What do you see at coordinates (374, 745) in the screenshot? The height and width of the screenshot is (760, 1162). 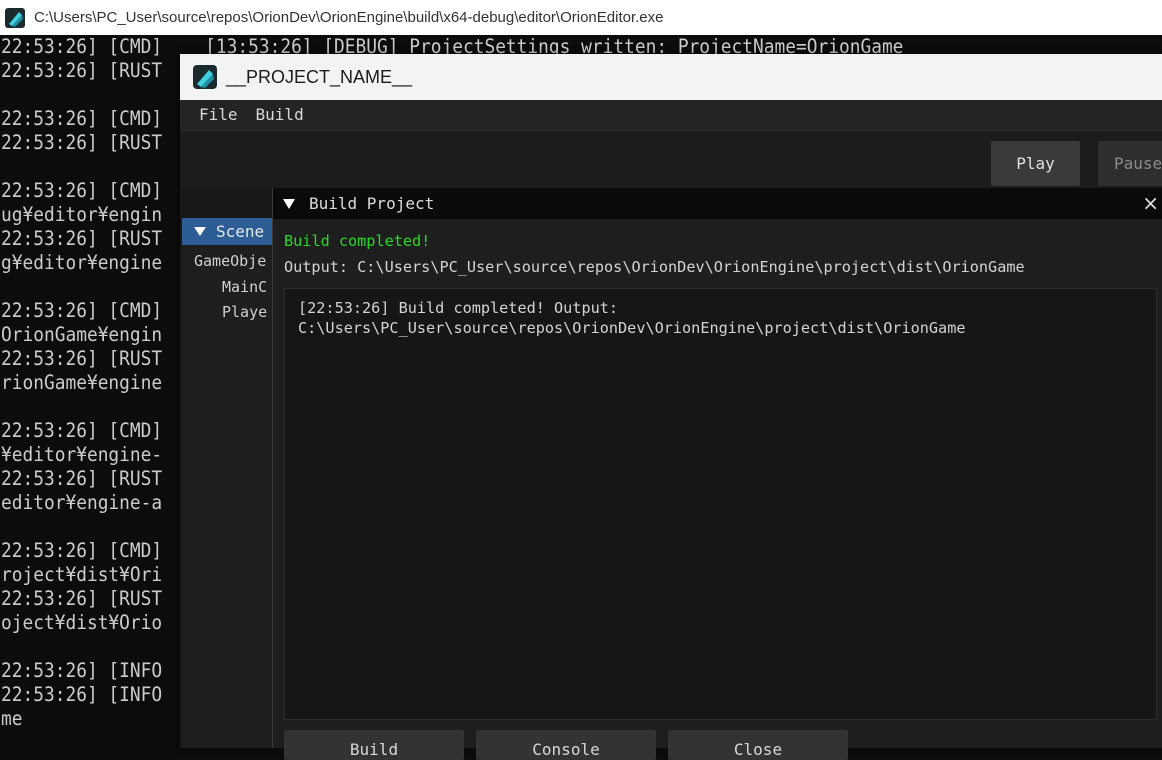 I see `build-button: Build` at bounding box center [374, 745].